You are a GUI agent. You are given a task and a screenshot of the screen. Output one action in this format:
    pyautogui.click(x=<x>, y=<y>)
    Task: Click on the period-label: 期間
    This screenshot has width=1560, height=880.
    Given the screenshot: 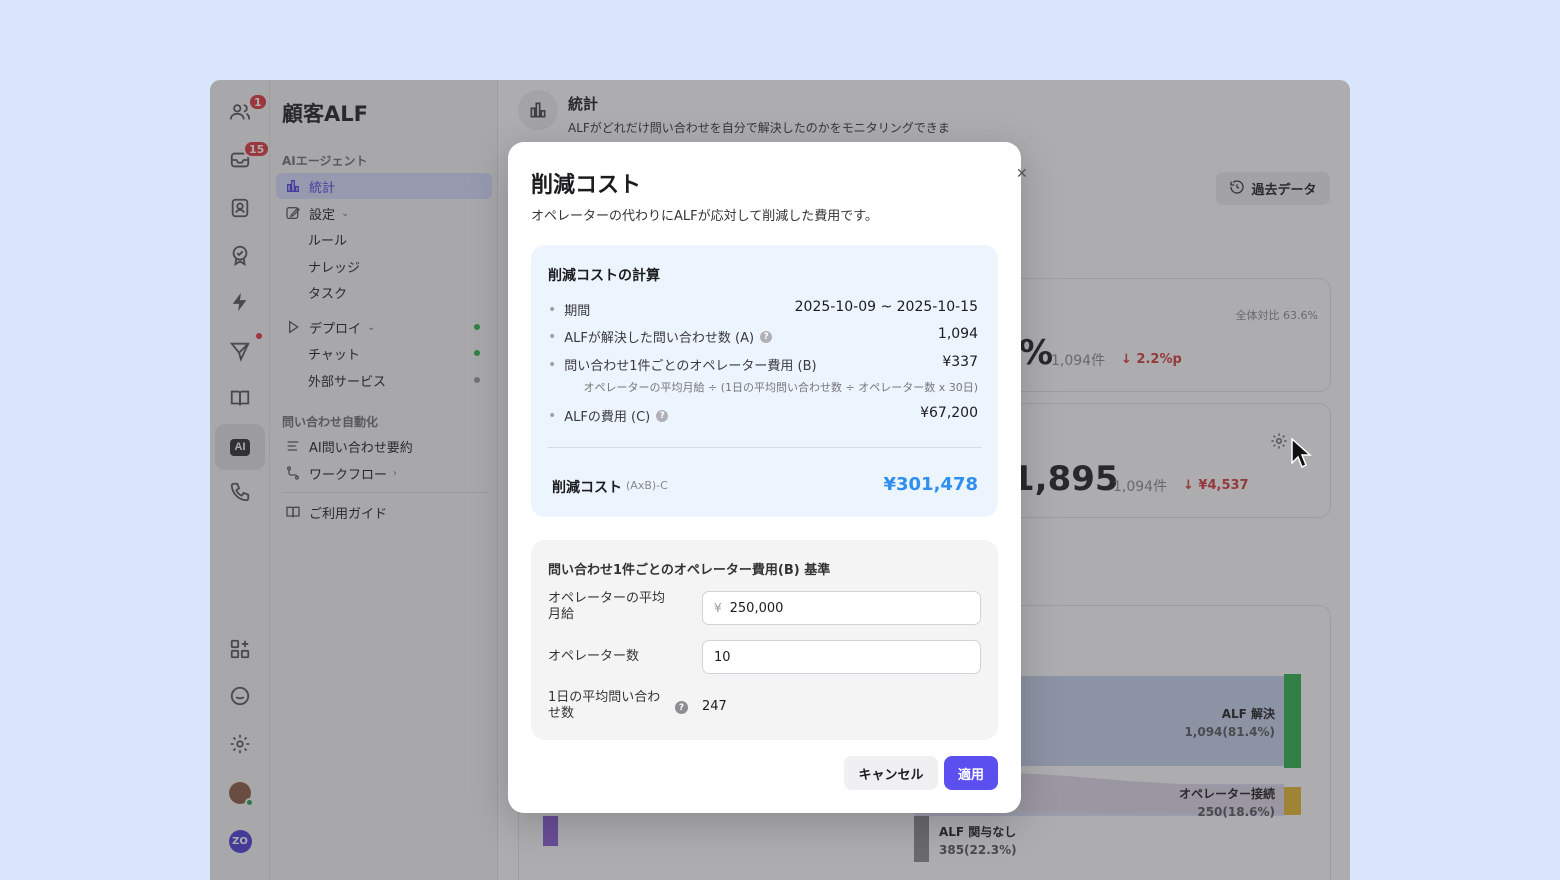 What is the action you would take?
    pyautogui.click(x=577, y=311)
    